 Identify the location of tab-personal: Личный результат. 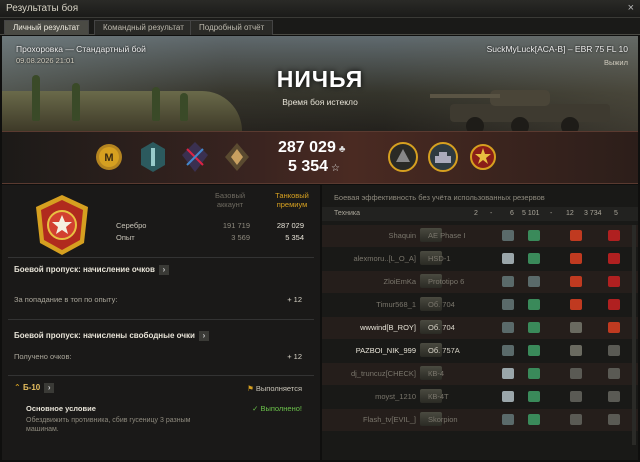
(46, 27).